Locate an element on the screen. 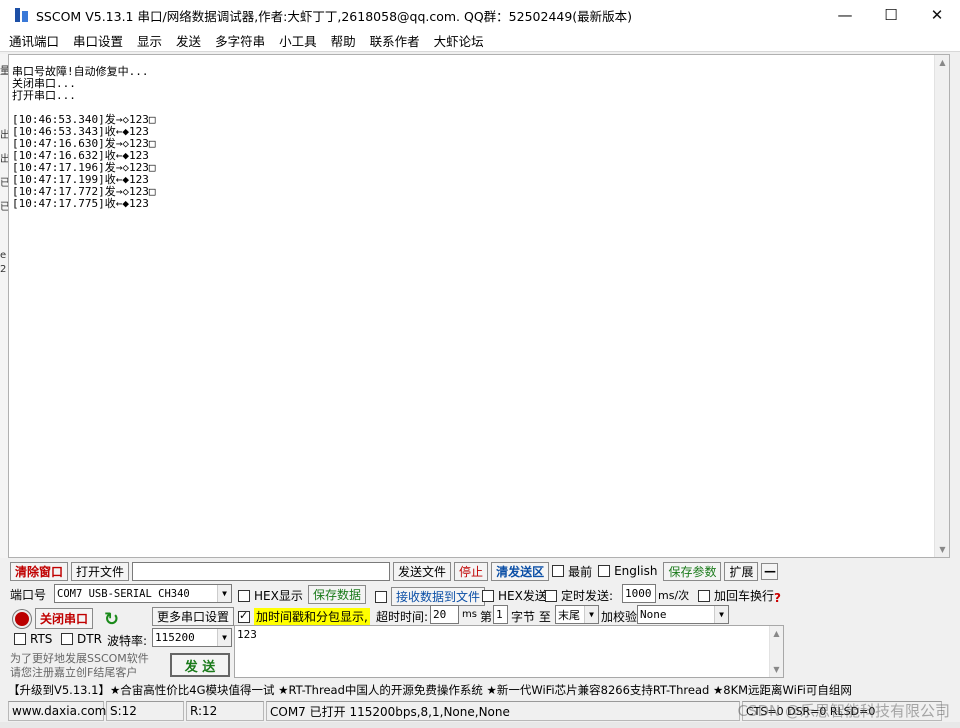 The image size is (960, 728). hex-display-checkbox is located at coordinates (244, 595).